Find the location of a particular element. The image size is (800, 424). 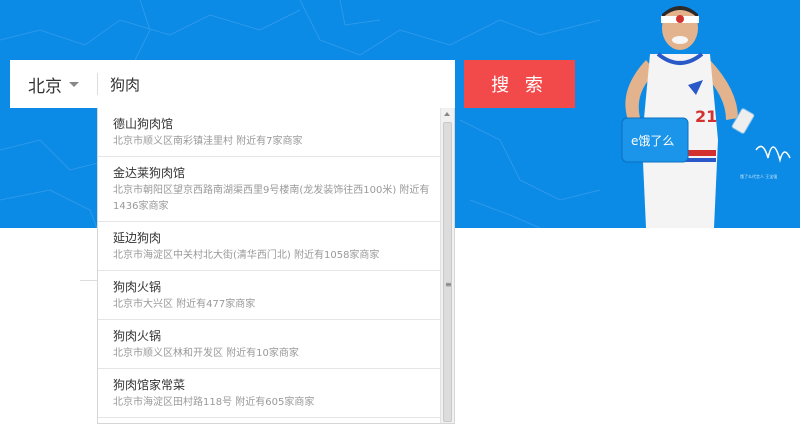

suggestion-address: 北京市顺义区南彩镇洼里村 附近有7家商家 is located at coordinates (208, 141).